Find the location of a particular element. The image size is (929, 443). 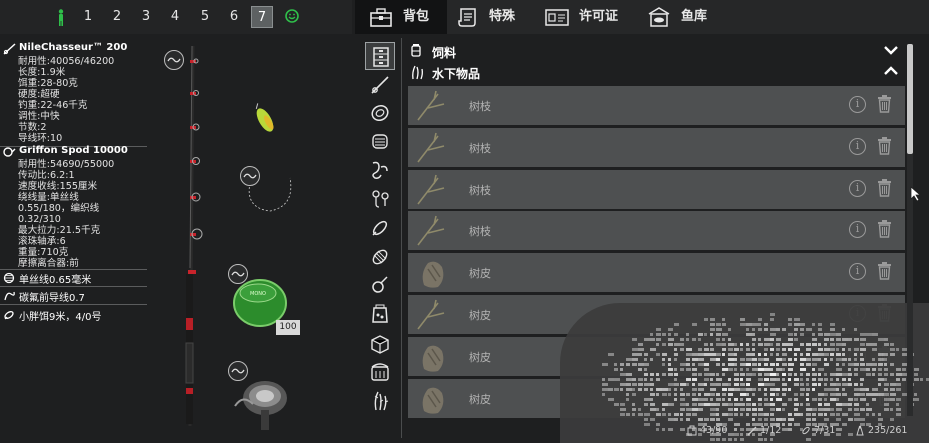

bait-item: 小胖饵9米，4/0号 is located at coordinates (52, 315).